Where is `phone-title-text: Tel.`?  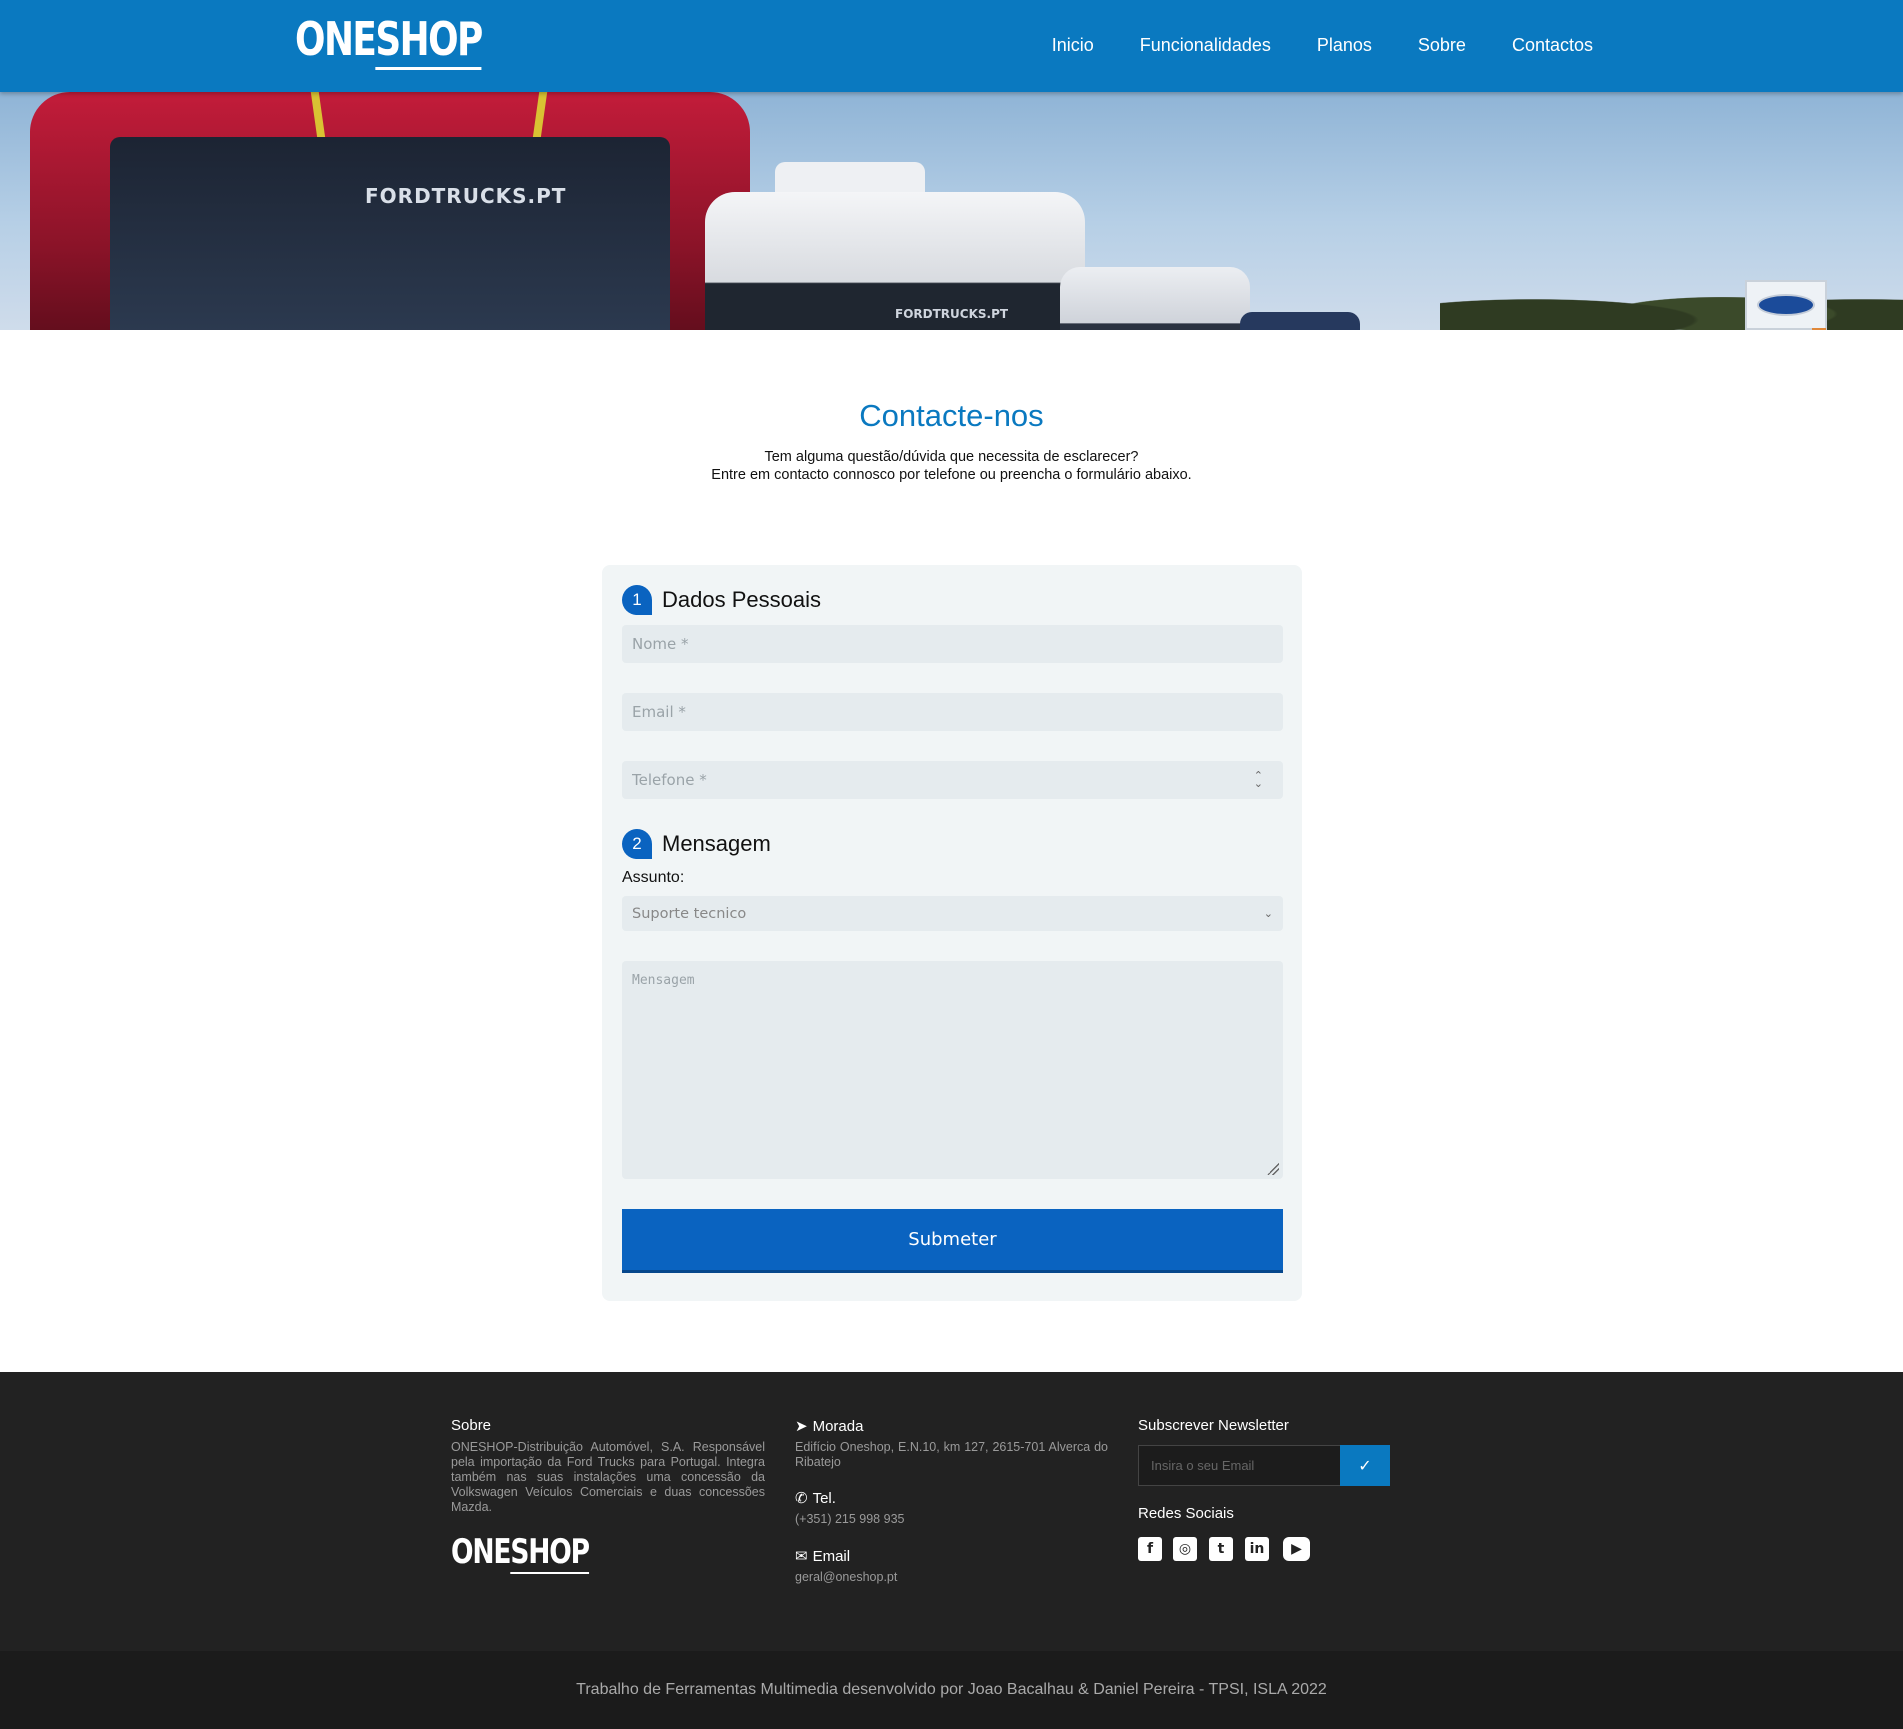 phone-title-text: Tel. is located at coordinates (824, 1498).